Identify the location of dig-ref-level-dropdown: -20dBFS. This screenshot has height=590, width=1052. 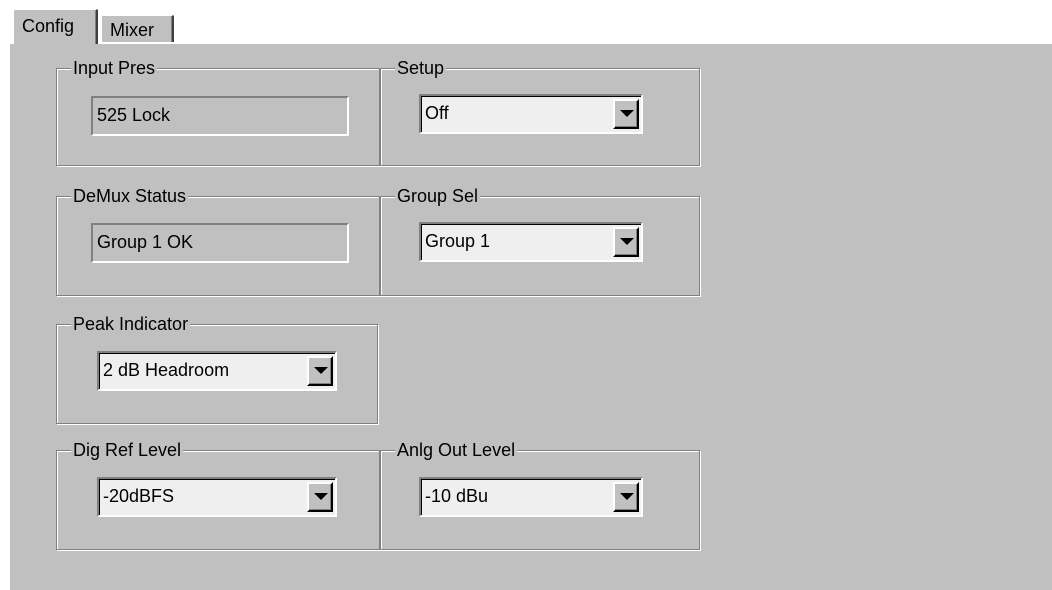
(217, 497).